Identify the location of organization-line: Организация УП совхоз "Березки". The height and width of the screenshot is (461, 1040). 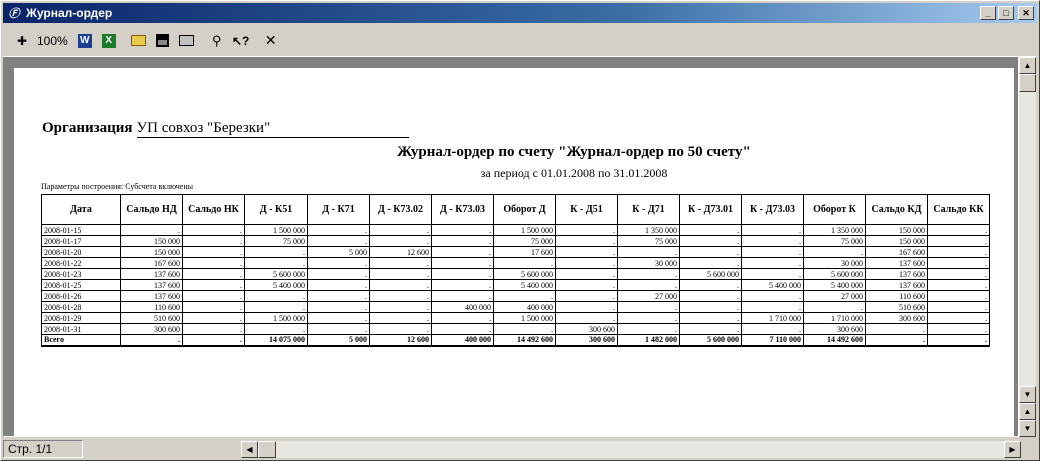
(225, 129).